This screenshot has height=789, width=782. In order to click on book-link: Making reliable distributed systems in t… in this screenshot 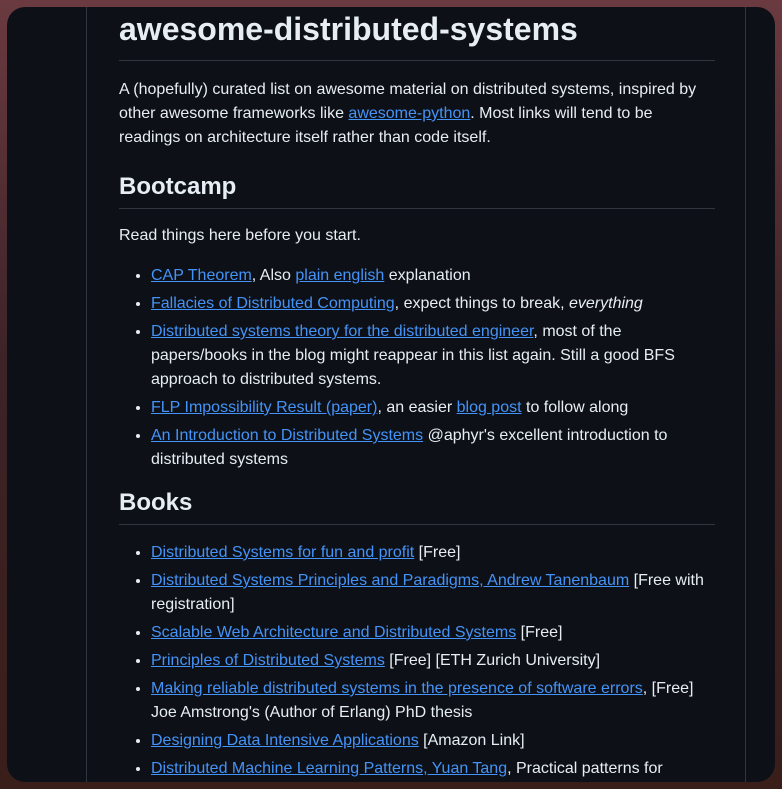, I will do `click(397, 688)`.